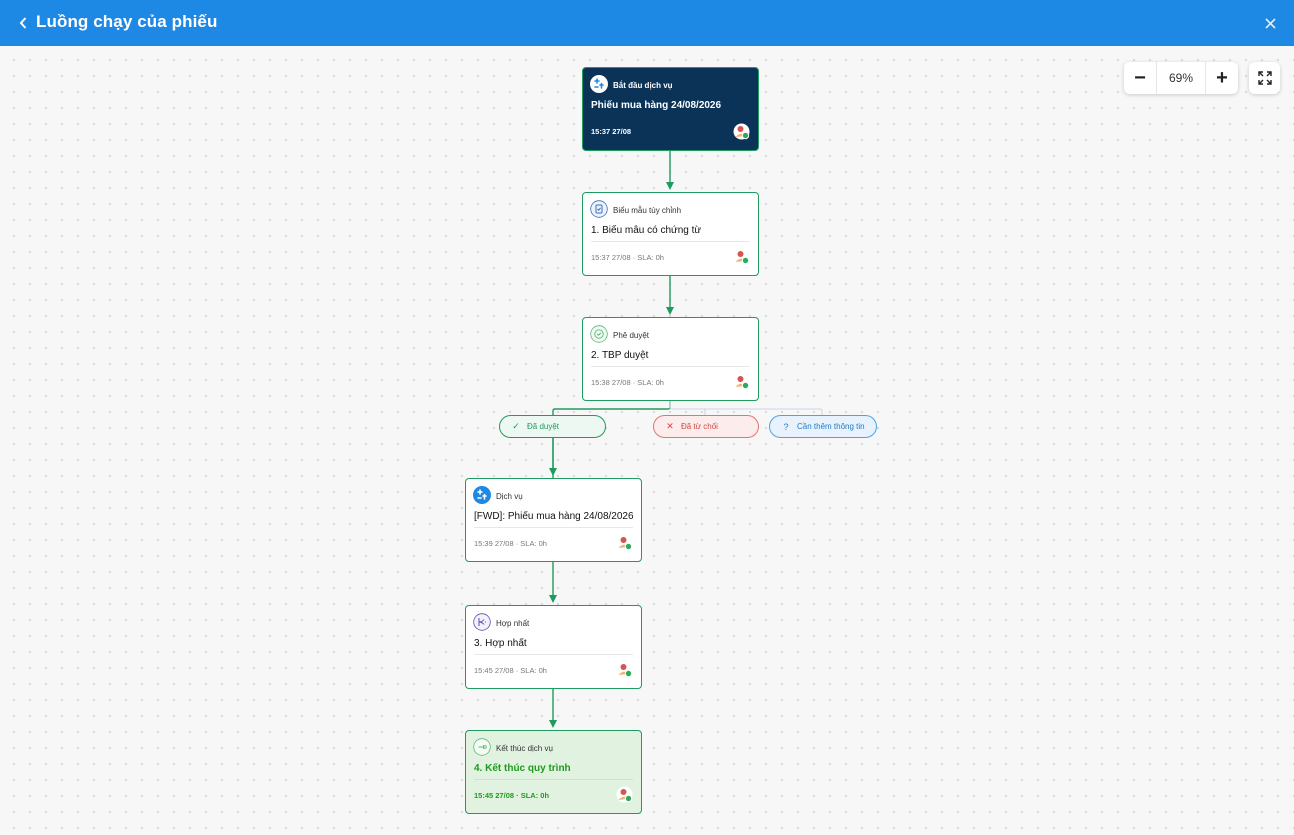 The width and height of the screenshot is (1294, 835). Describe the element at coordinates (599, 209) in the screenshot. I see `form-icon` at that location.